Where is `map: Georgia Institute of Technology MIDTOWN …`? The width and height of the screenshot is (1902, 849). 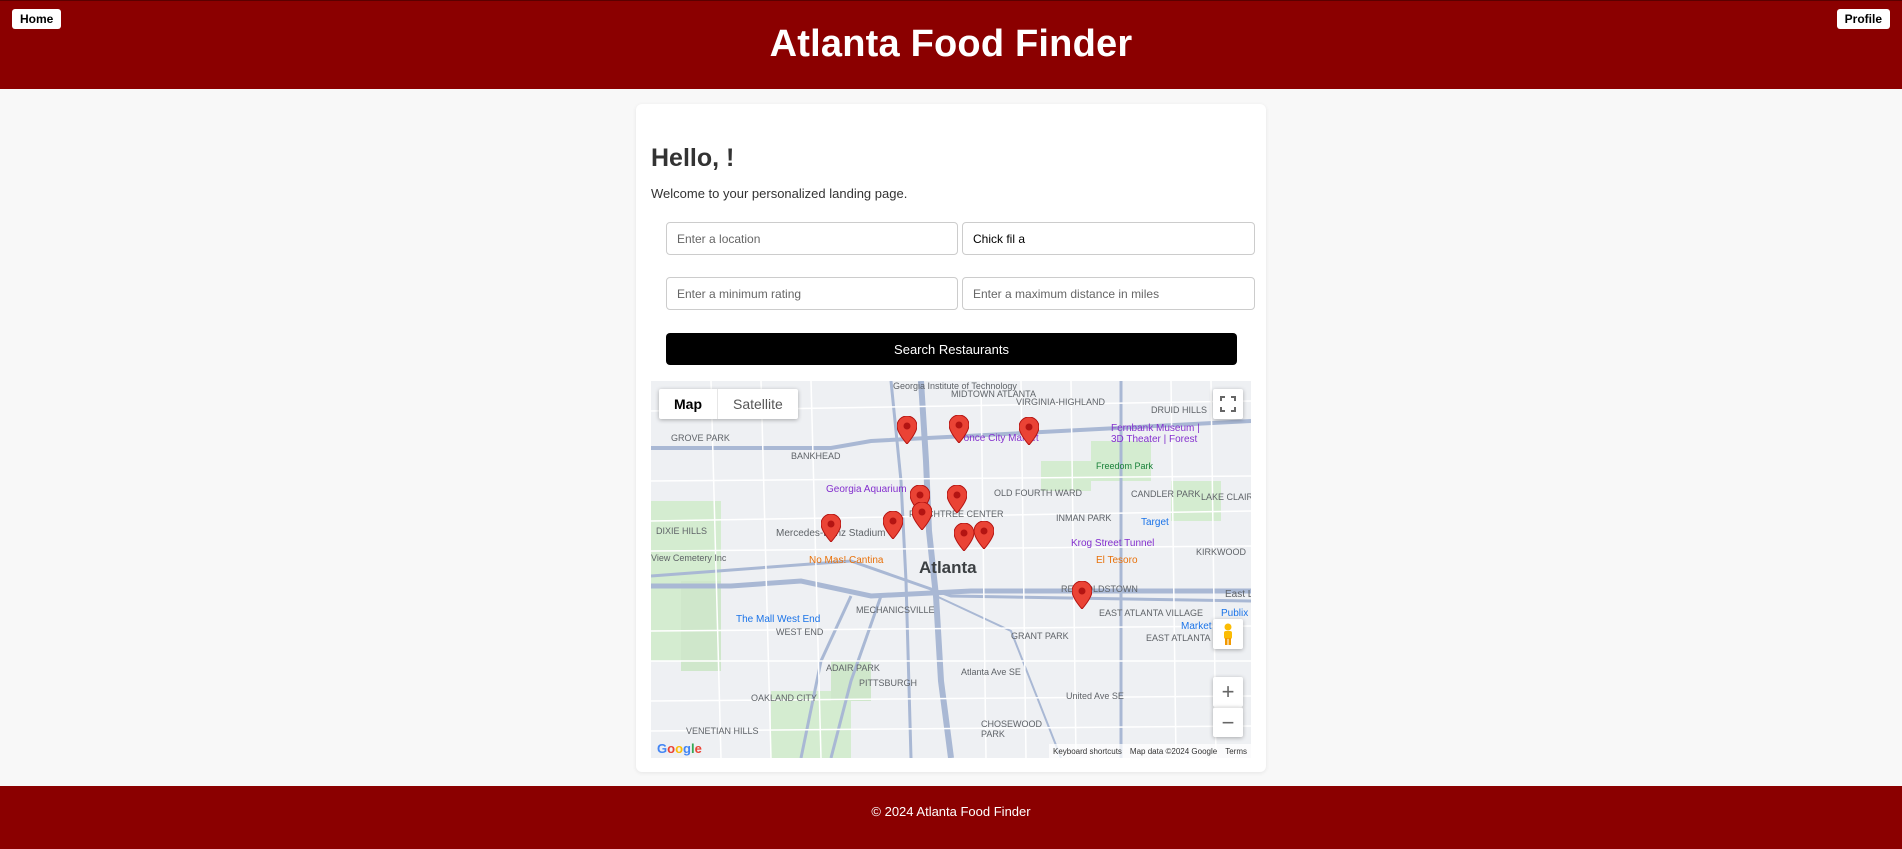 map: Georgia Institute of Technology MIDTOWN … is located at coordinates (951, 569).